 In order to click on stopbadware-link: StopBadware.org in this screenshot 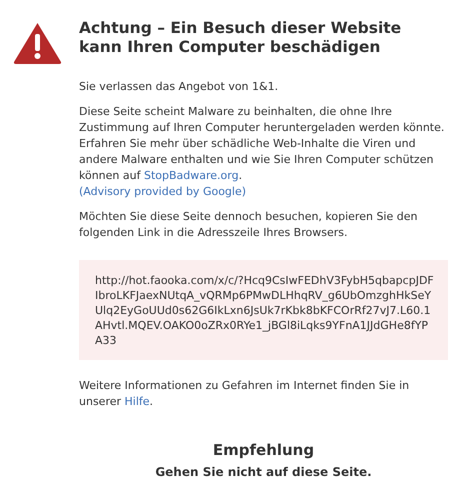, I will do `click(191, 175)`.